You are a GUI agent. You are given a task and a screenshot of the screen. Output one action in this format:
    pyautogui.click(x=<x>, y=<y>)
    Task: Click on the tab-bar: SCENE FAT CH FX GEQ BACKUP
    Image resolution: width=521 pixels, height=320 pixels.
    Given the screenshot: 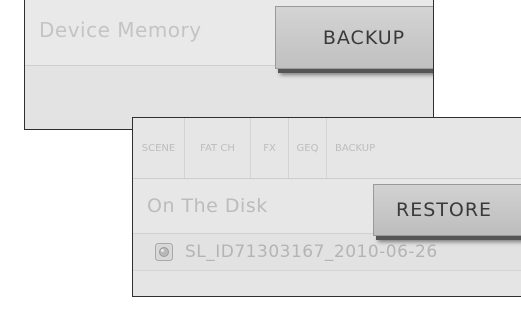 What is the action you would take?
    pyautogui.click(x=327, y=148)
    